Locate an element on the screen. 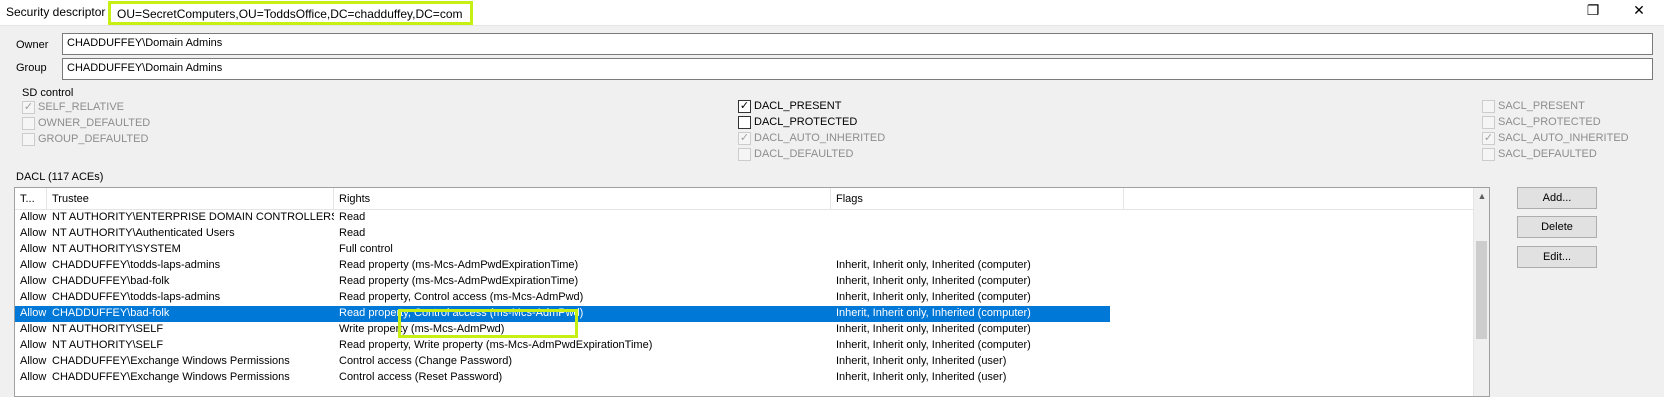  owner-field: CHADDUFFEY\Domain Admins is located at coordinates (857, 44).